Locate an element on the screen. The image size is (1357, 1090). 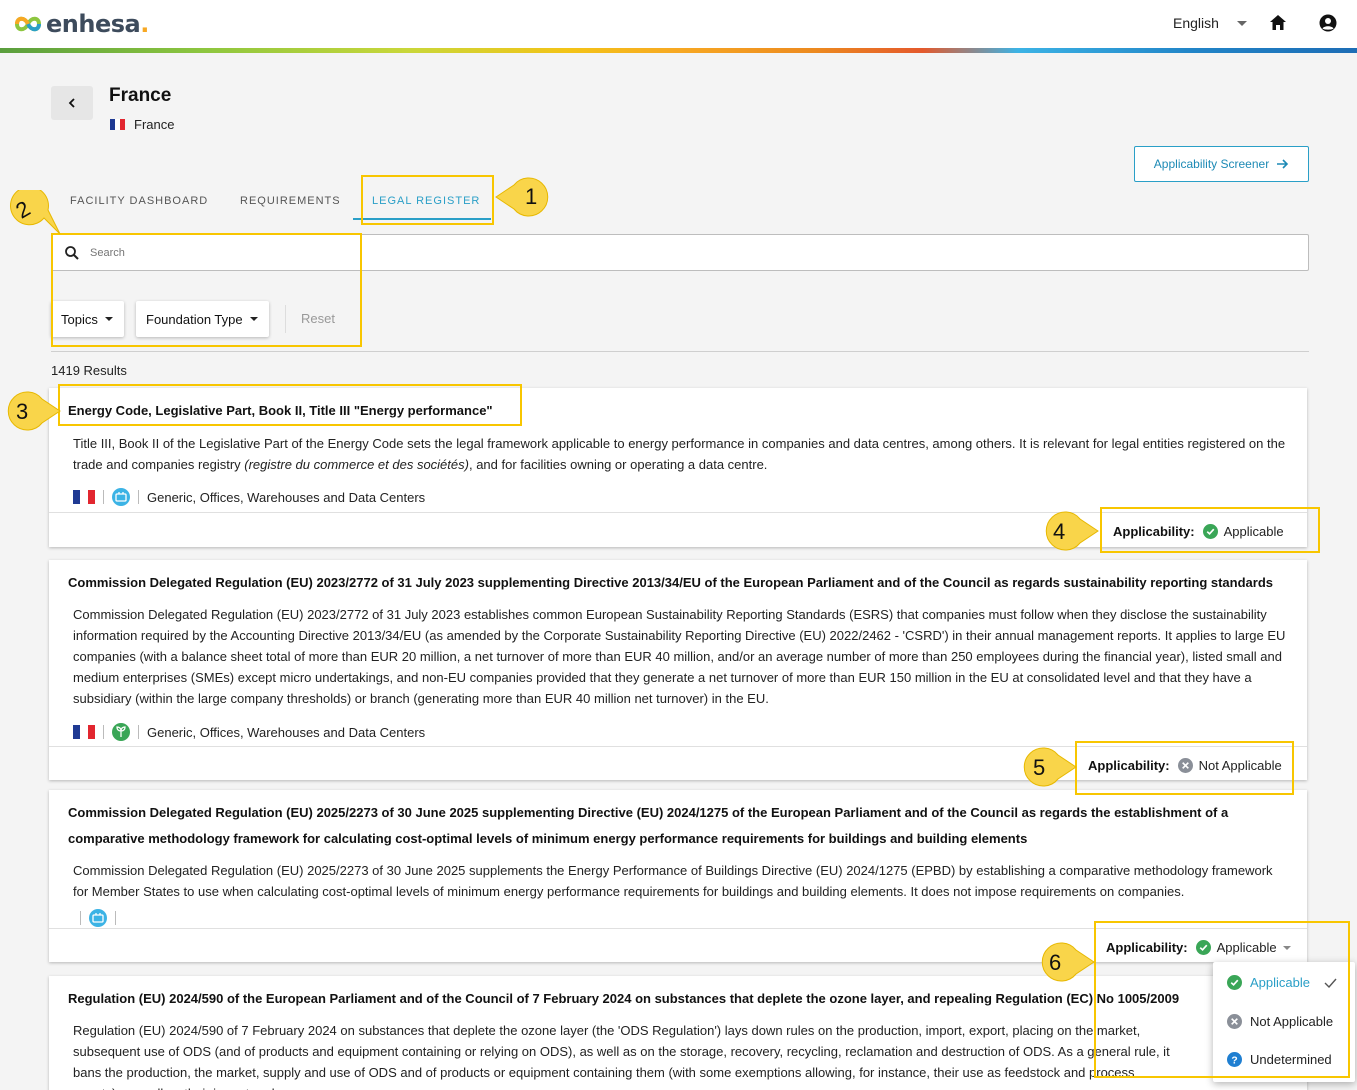
country-subtitle: France is located at coordinates (142, 124).